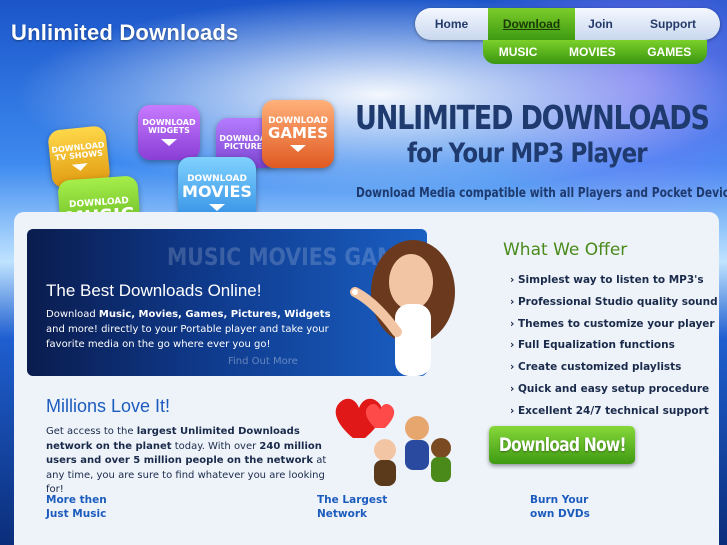  Describe the element at coordinates (393, 442) in the screenshot. I see `community-hearts-image` at that location.